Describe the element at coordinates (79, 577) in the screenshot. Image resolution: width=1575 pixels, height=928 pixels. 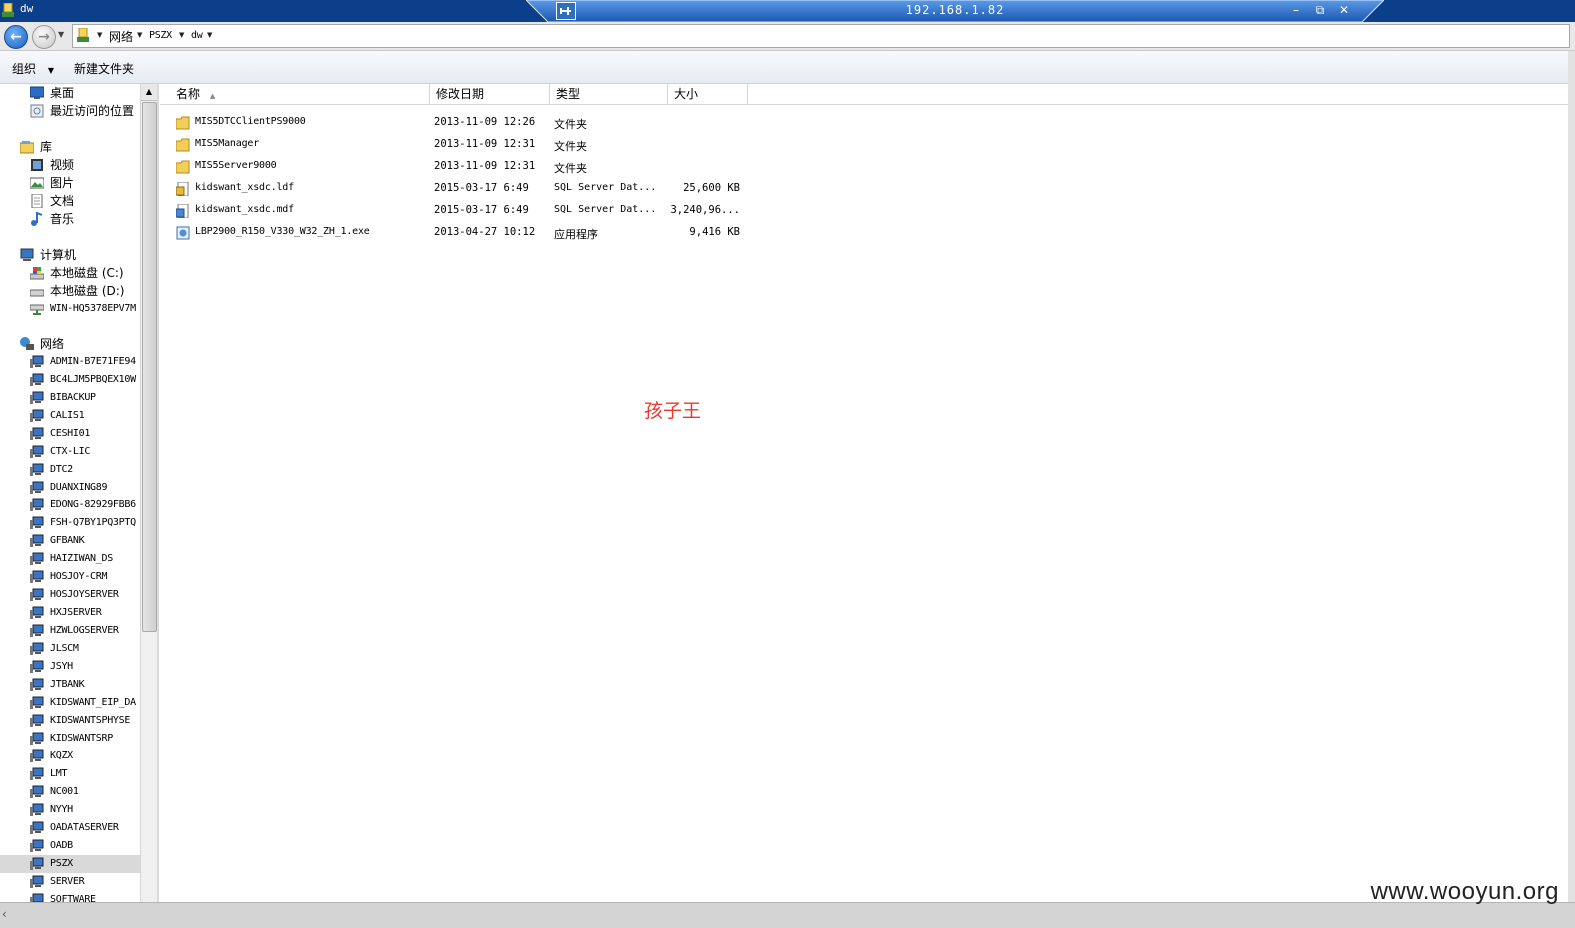
I see `network-computer-label: HOSJOY-CRM` at that location.